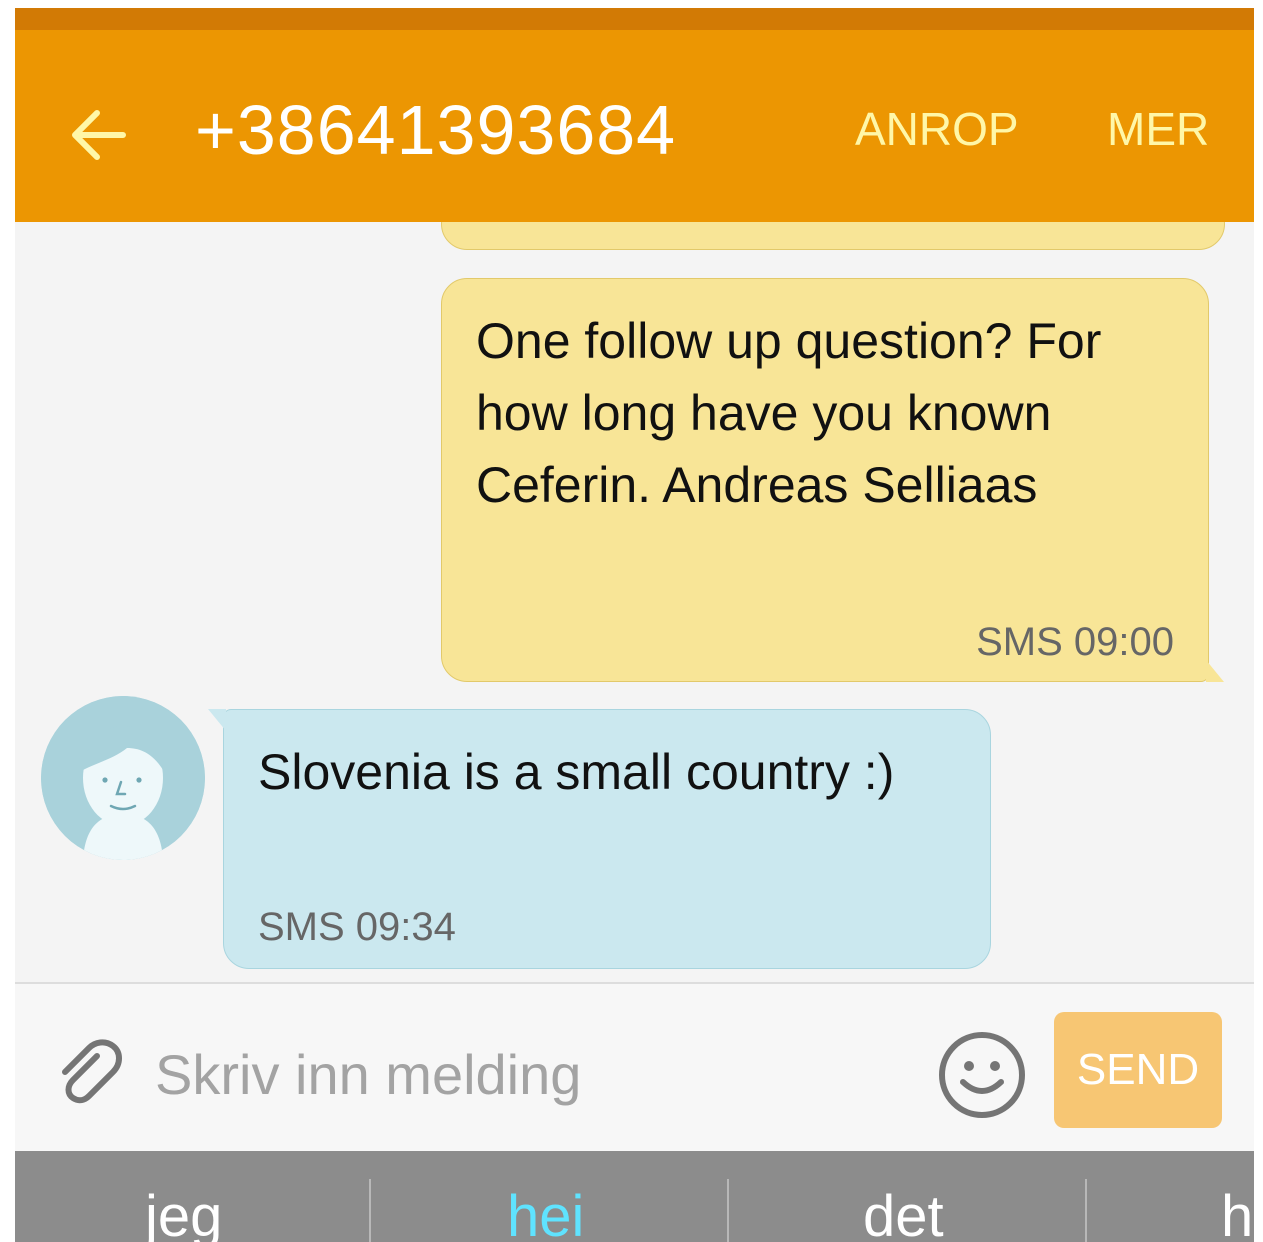 The height and width of the screenshot is (1242, 1263). I want to click on message-text: Slovenia is a small country :), so click(576, 772).